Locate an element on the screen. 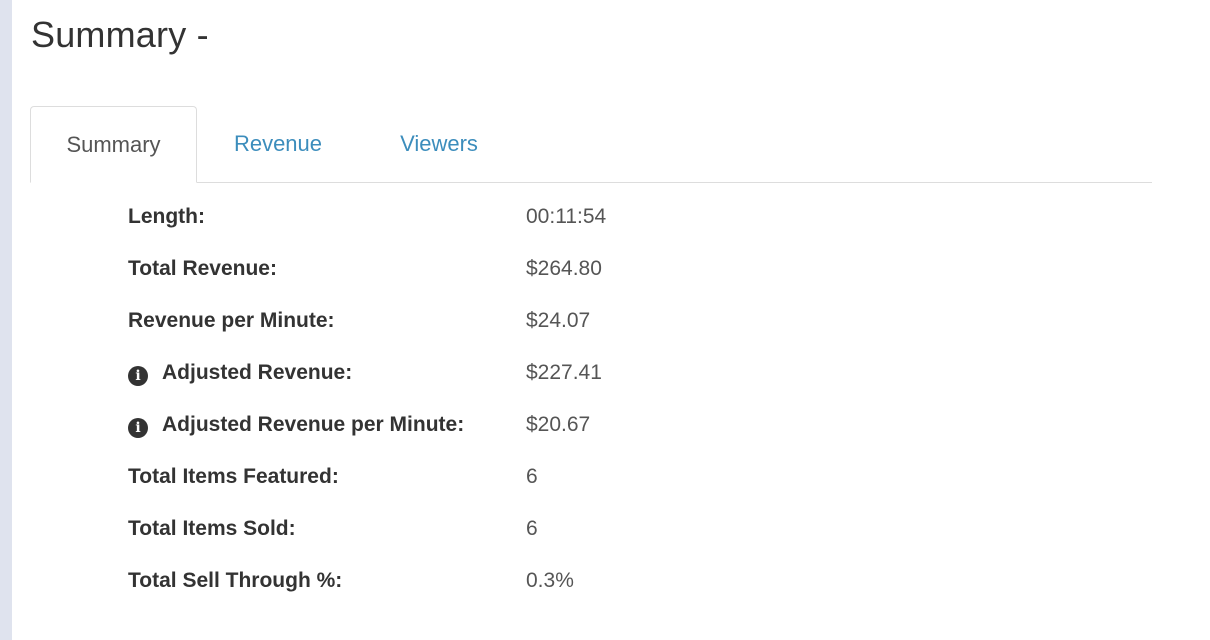 The image size is (1210, 640). tab-summary: Summary is located at coordinates (113, 144).